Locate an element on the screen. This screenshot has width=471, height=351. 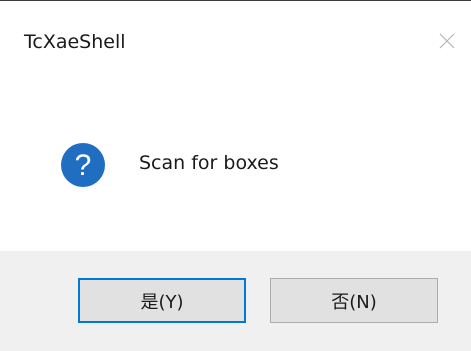
yes-button: 是(Y) is located at coordinates (162, 300).